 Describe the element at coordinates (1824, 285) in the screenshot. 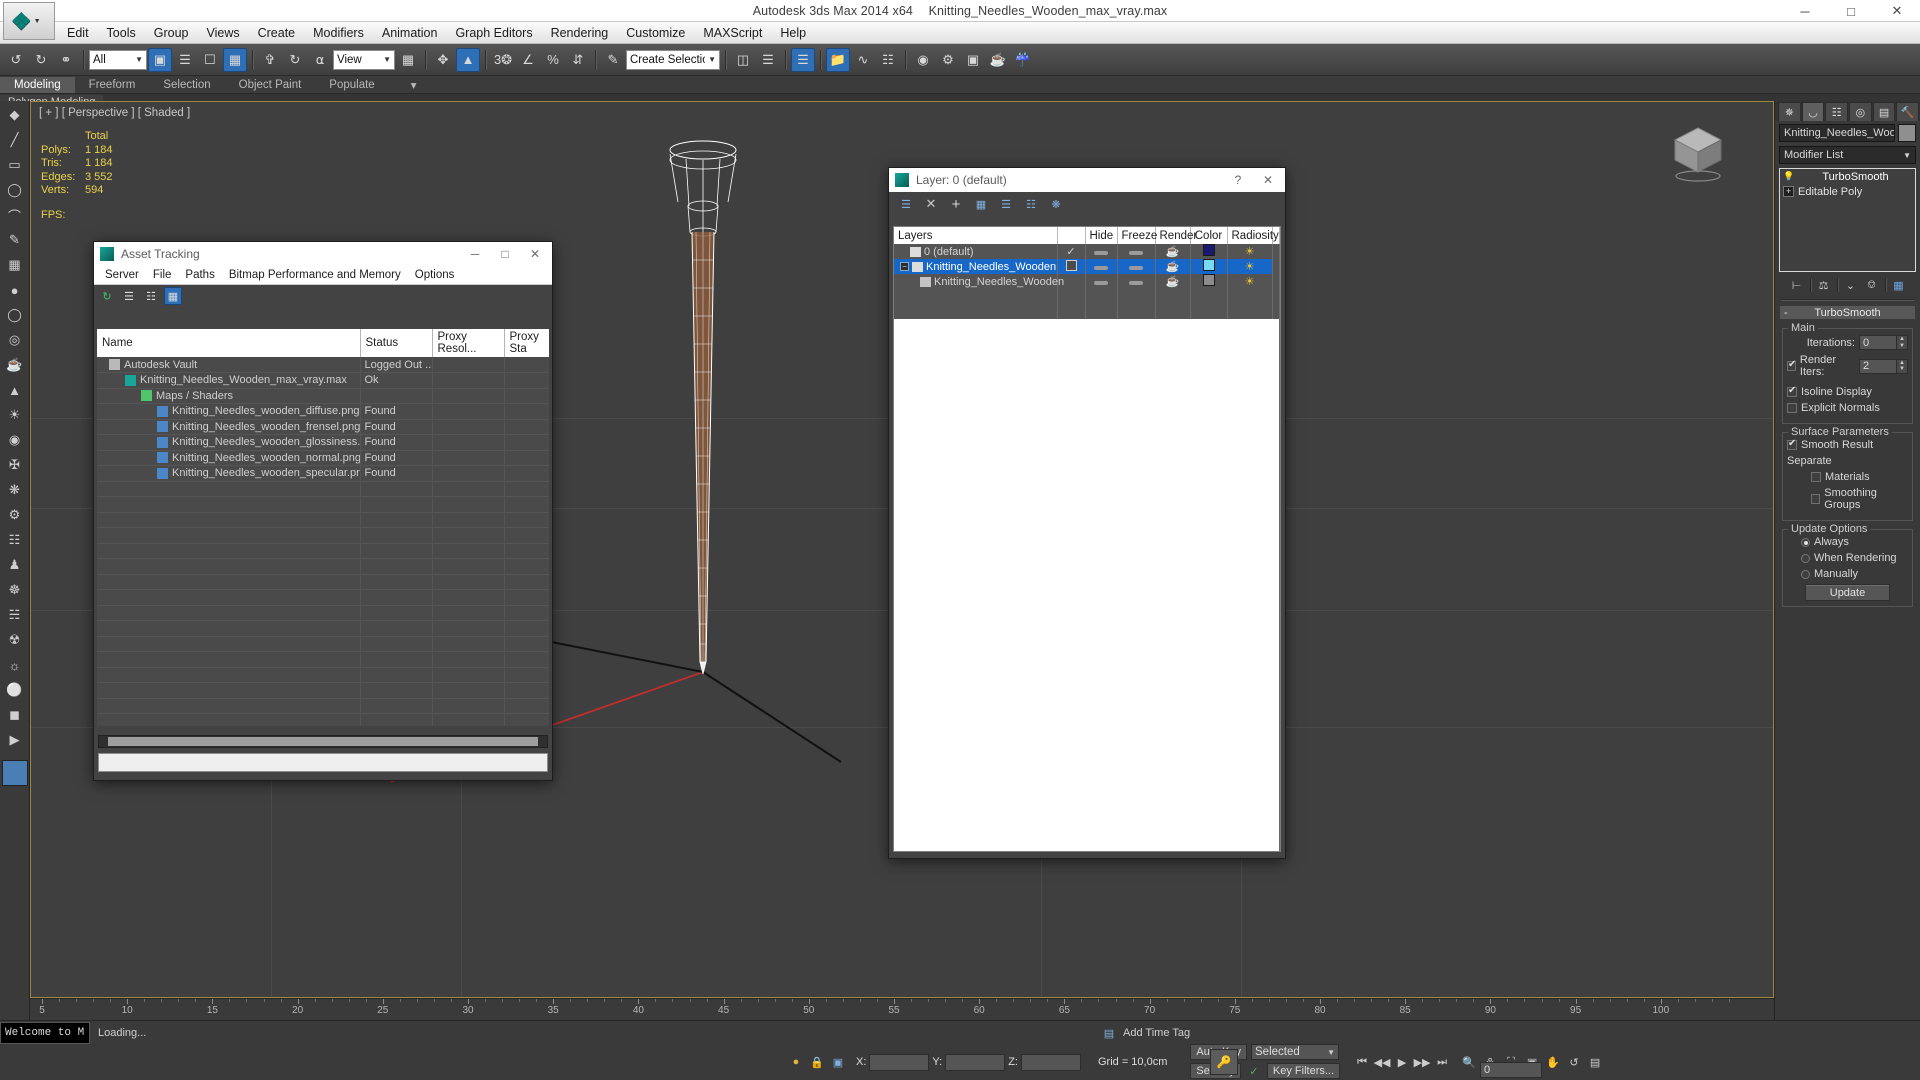

I see `show-end-result-icon: ⚖` at that location.